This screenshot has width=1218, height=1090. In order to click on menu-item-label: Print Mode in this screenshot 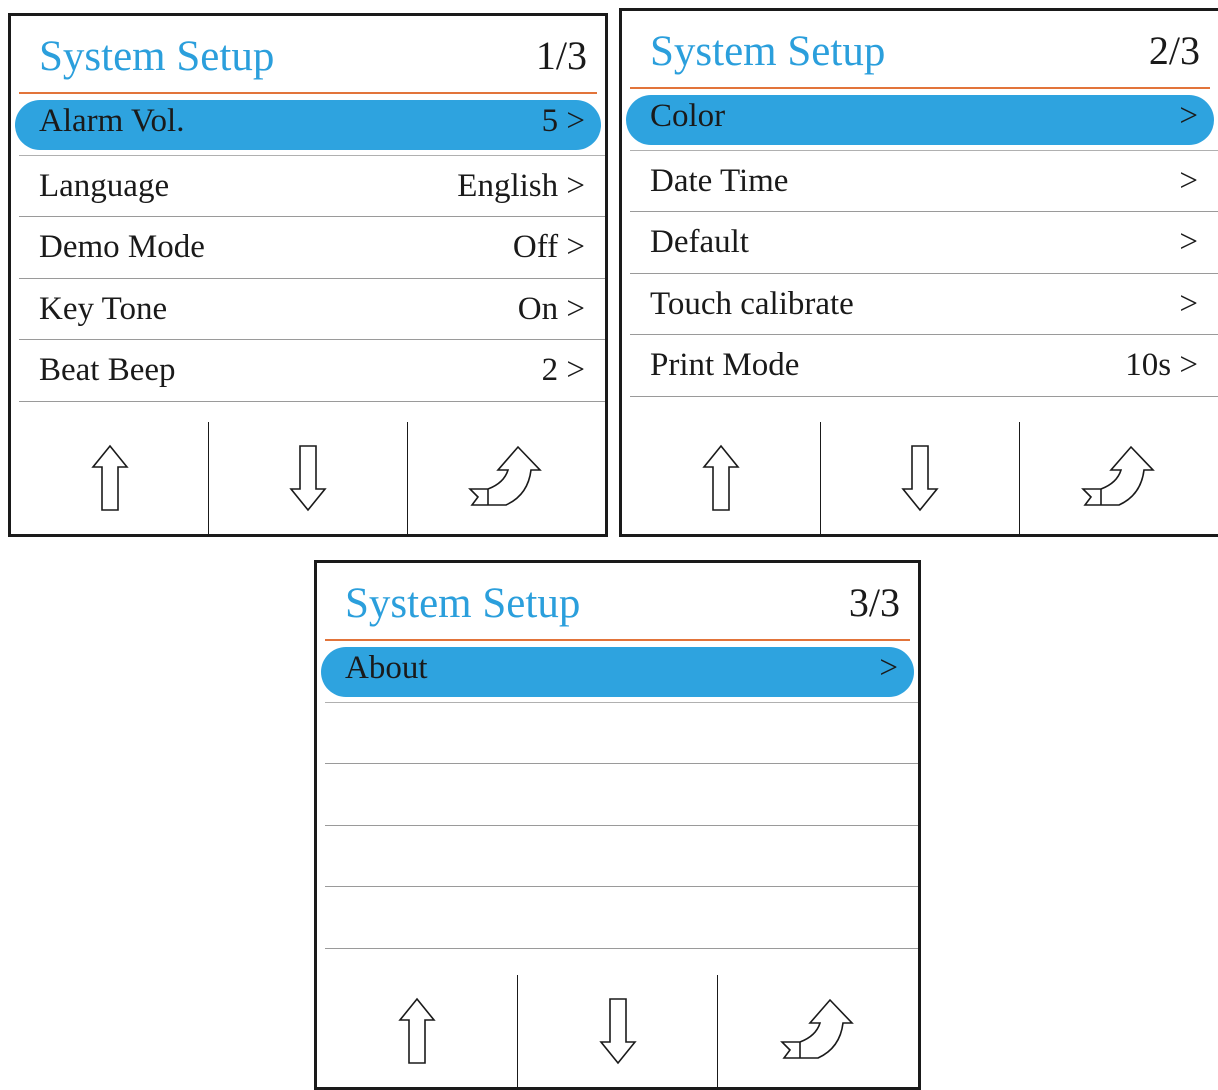, I will do `click(725, 365)`.